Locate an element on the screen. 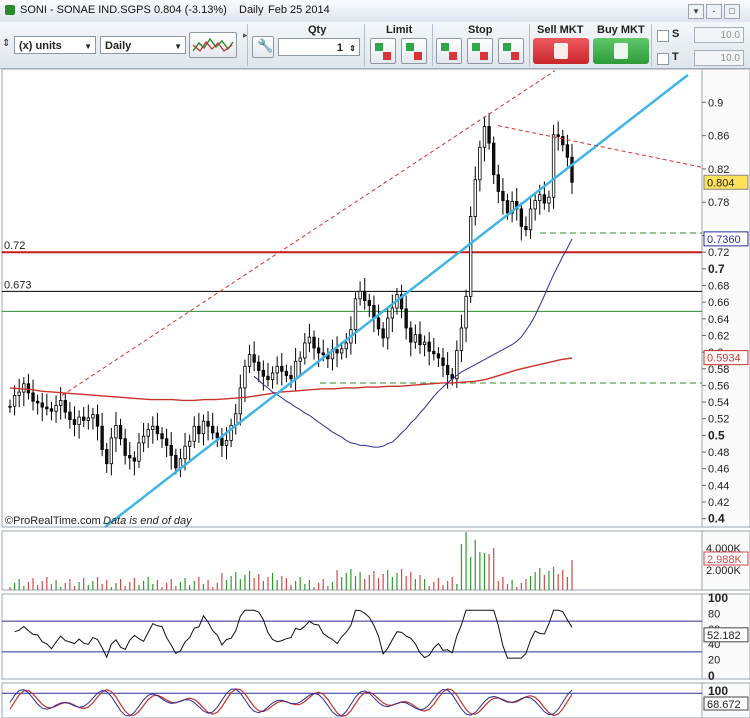  price-tick-label: 0.72 is located at coordinates (718, 253).